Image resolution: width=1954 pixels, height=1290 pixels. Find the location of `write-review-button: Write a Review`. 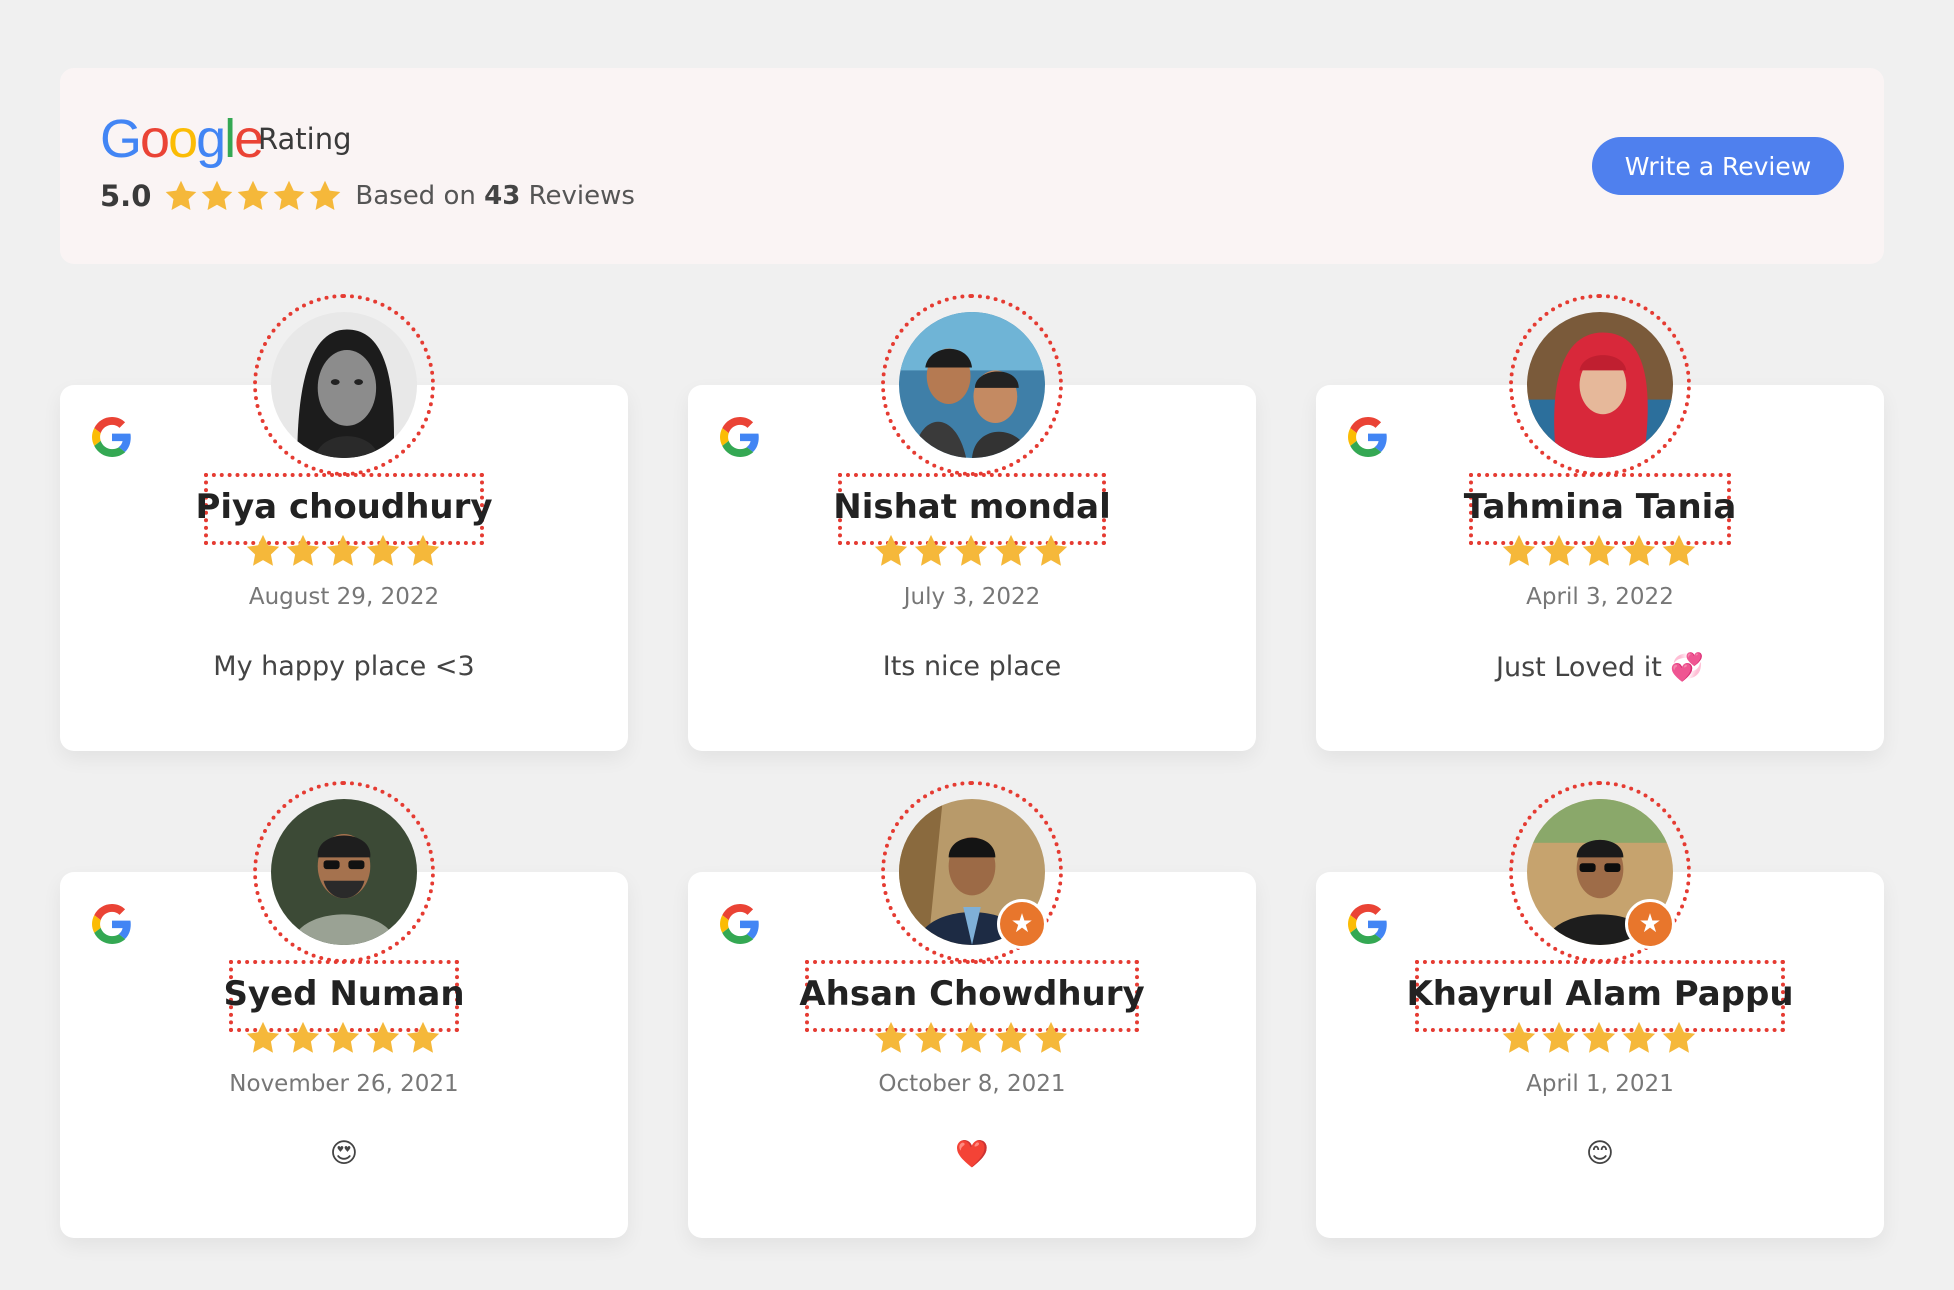

write-review-button: Write a Review is located at coordinates (1718, 166).